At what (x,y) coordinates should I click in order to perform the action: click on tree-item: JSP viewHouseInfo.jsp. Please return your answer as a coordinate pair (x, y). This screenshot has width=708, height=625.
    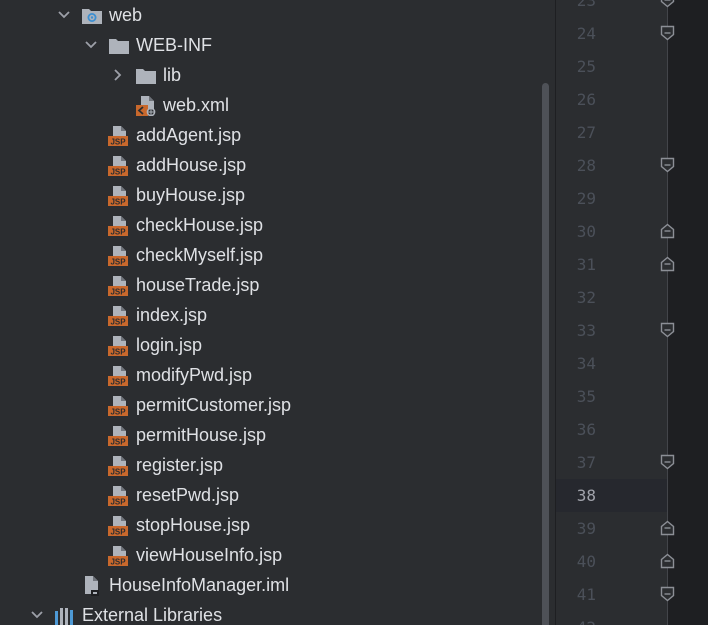
    Looking at the image, I should click on (270, 555).